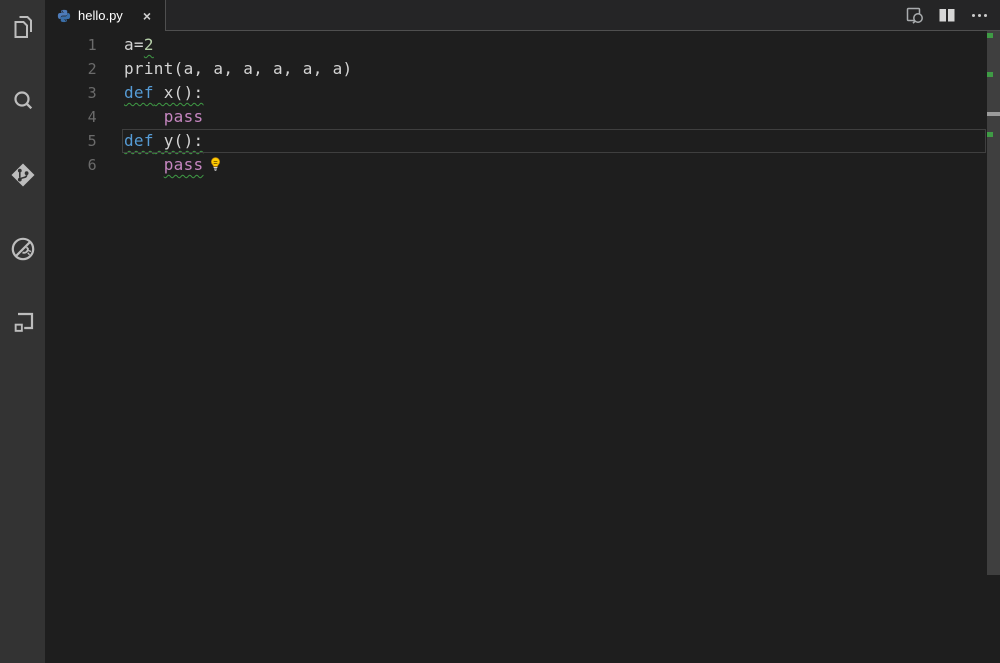 The height and width of the screenshot is (663, 1000). What do you see at coordinates (522, 93) in the screenshot?
I see `code-line: 3 def x():` at bounding box center [522, 93].